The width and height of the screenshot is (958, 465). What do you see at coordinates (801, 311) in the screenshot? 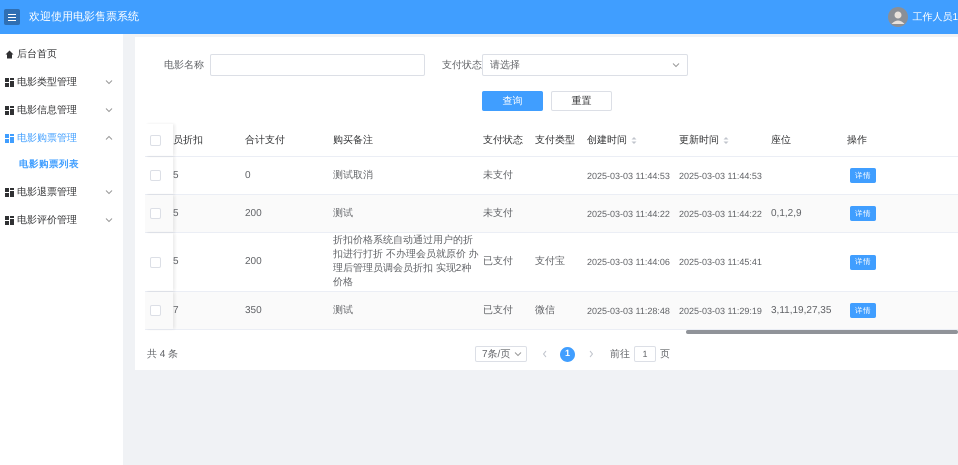
I see `table-cell-text: 3,11,19,27,35` at bounding box center [801, 311].